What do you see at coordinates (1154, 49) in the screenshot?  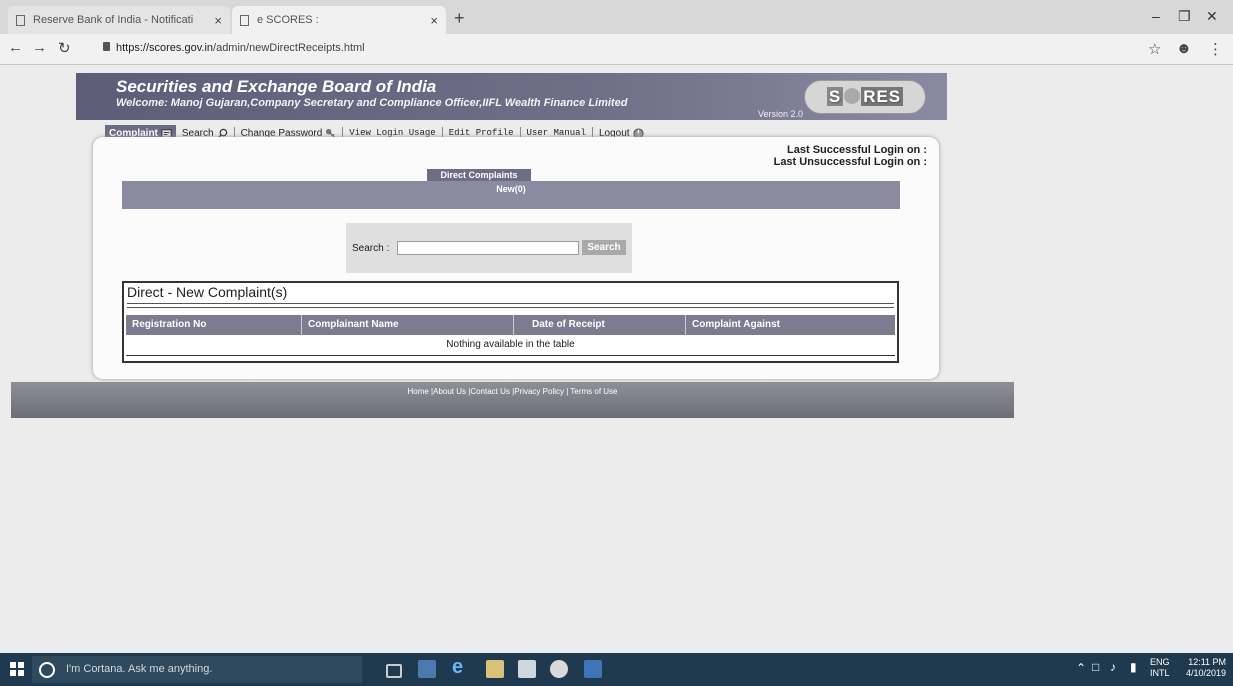 I see `bookmark-star-icon: ☆` at bounding box center [1154, 49].